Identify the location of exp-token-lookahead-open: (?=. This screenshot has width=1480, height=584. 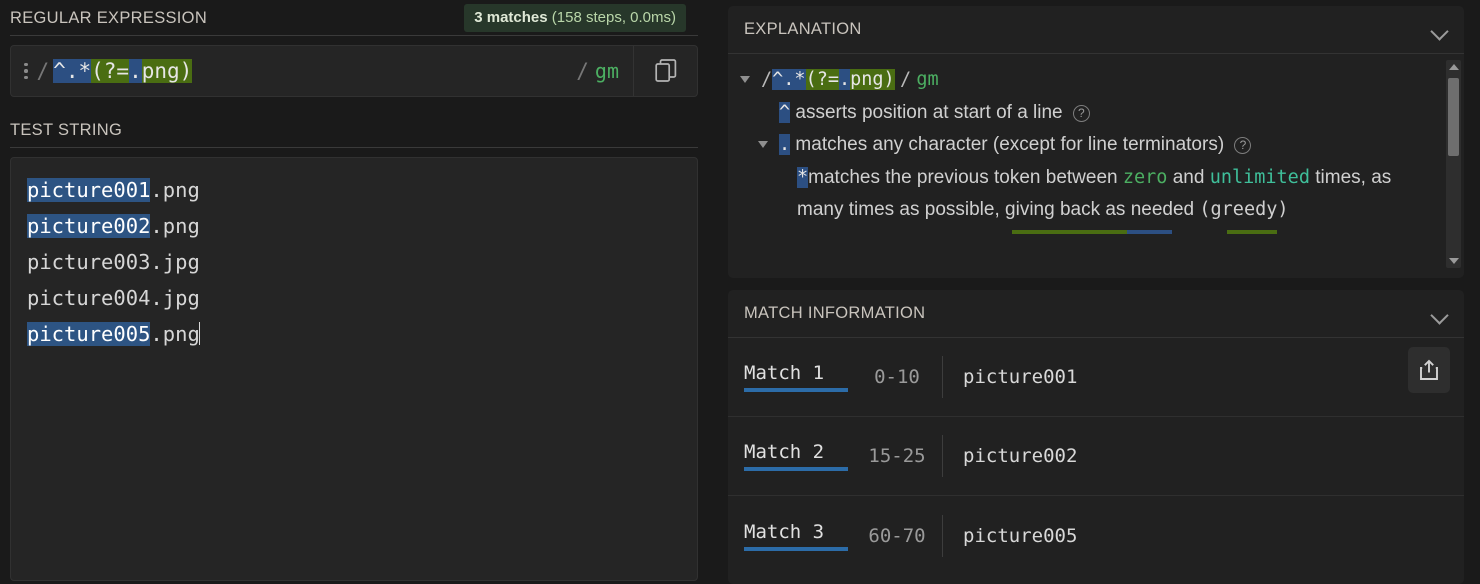
(822, 79).